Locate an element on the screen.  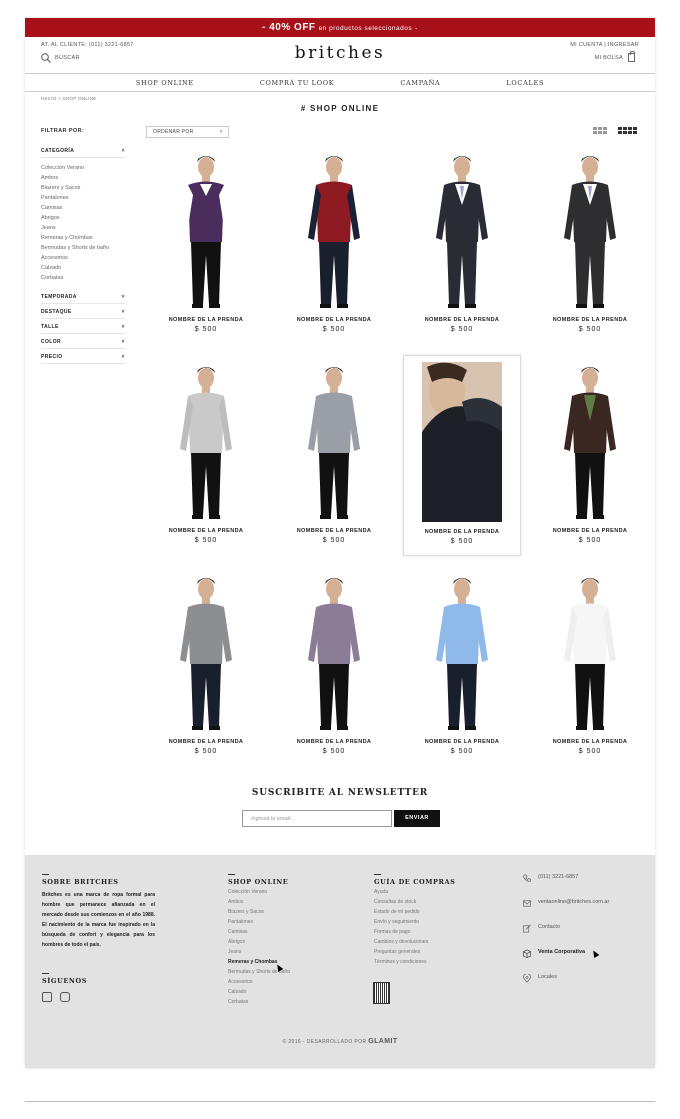
category-filter-header: CATEGORÍA ˄ is located at coordinates (83, 153).